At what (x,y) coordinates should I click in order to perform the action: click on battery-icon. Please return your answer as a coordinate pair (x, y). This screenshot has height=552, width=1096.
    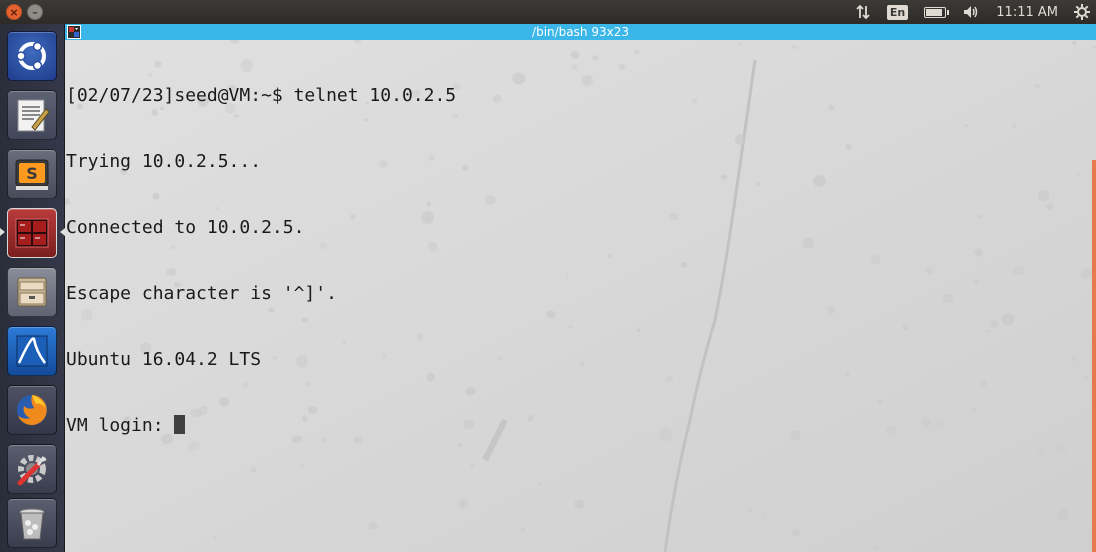
    Looking at the image, I should click on (937, 12).